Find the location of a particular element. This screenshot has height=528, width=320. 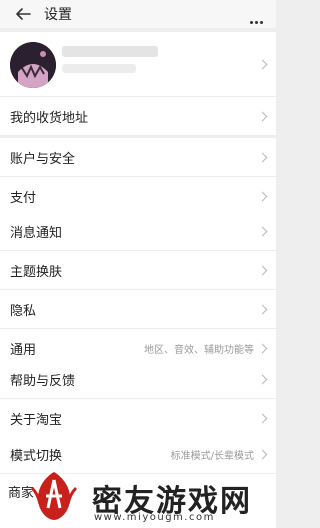

row-help-feedback: 帮助与反馈 is located at coordinates (138, 379).